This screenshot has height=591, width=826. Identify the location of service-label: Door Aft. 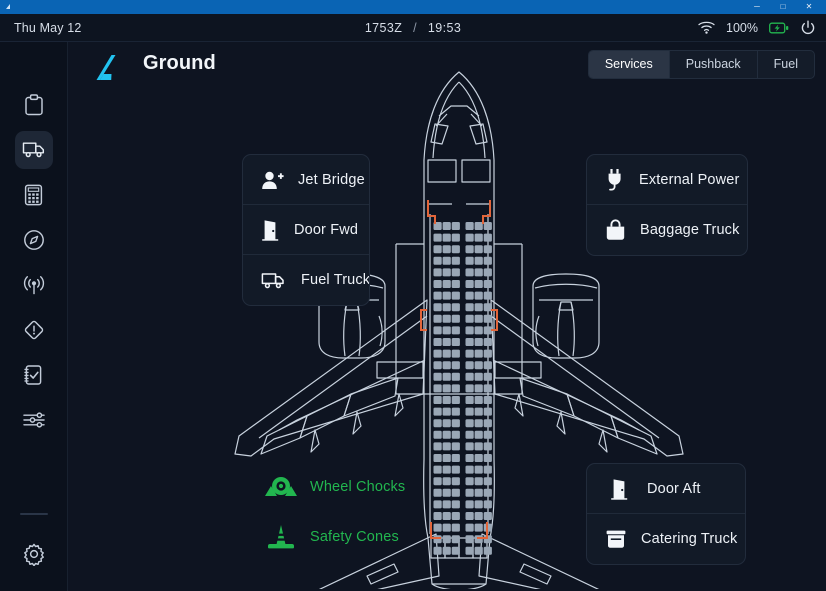
(674, 488).